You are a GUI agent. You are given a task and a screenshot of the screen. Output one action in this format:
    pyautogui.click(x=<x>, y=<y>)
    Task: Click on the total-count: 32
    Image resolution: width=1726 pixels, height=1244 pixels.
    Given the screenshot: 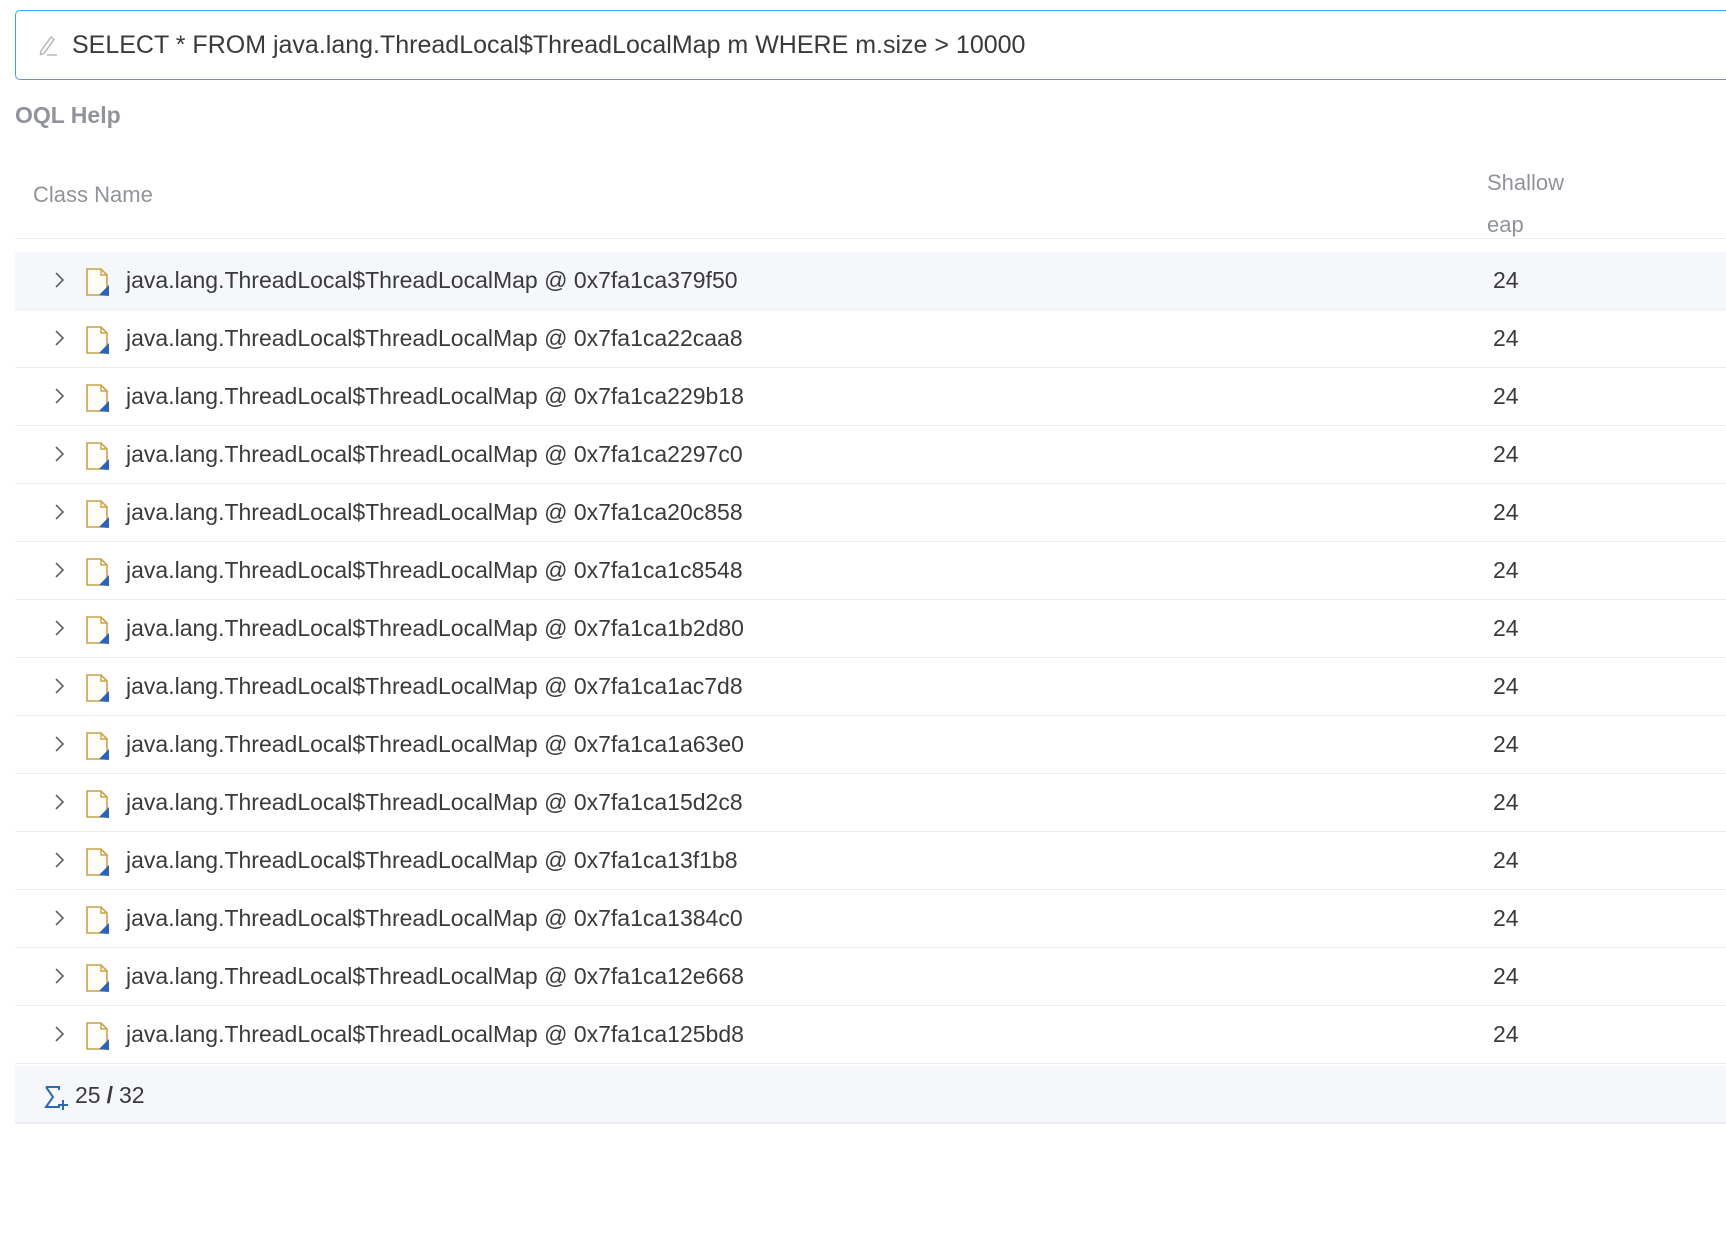 What is the action you would take?
    pyautogui.click(x=131, y=1095)
    